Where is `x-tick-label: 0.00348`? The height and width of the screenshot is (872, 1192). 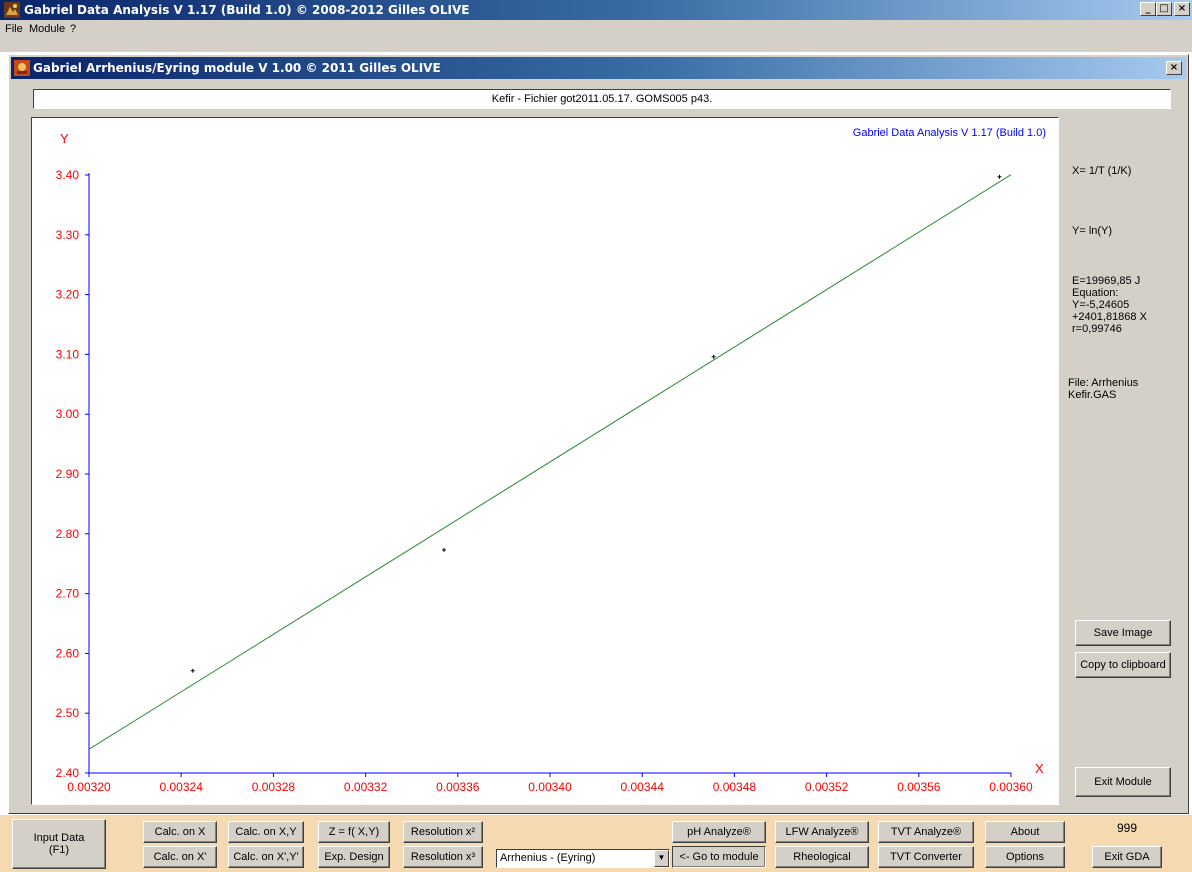 x-tick-label: 0.00348 is located at coordinates (735, 787).